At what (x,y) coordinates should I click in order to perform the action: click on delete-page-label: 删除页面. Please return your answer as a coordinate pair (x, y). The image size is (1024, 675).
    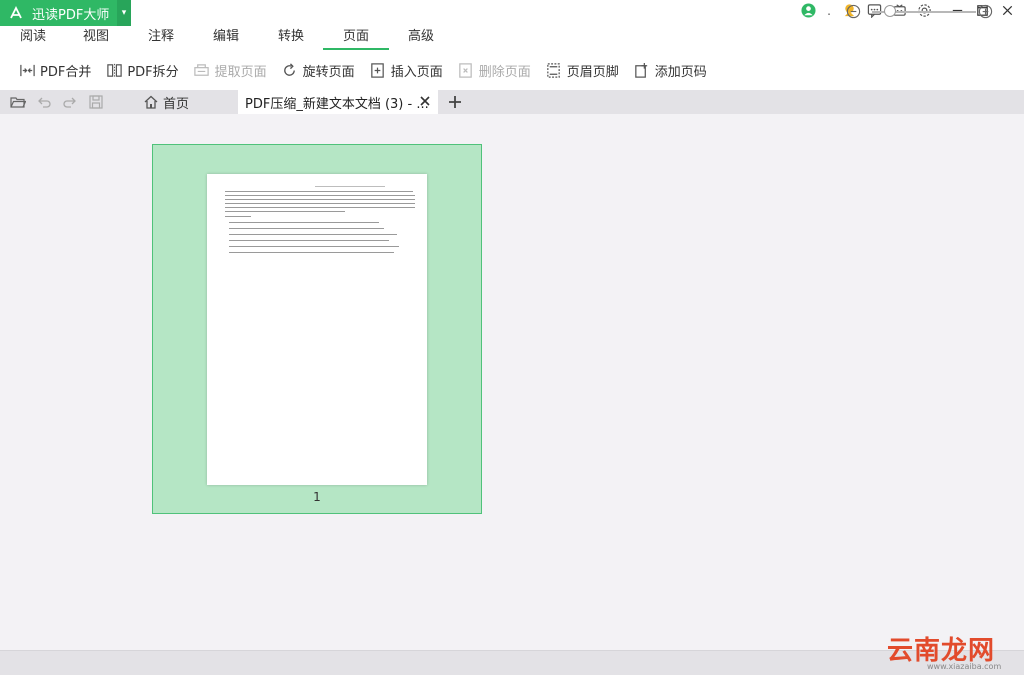
    Looking at the image, I should click on (504, 72).